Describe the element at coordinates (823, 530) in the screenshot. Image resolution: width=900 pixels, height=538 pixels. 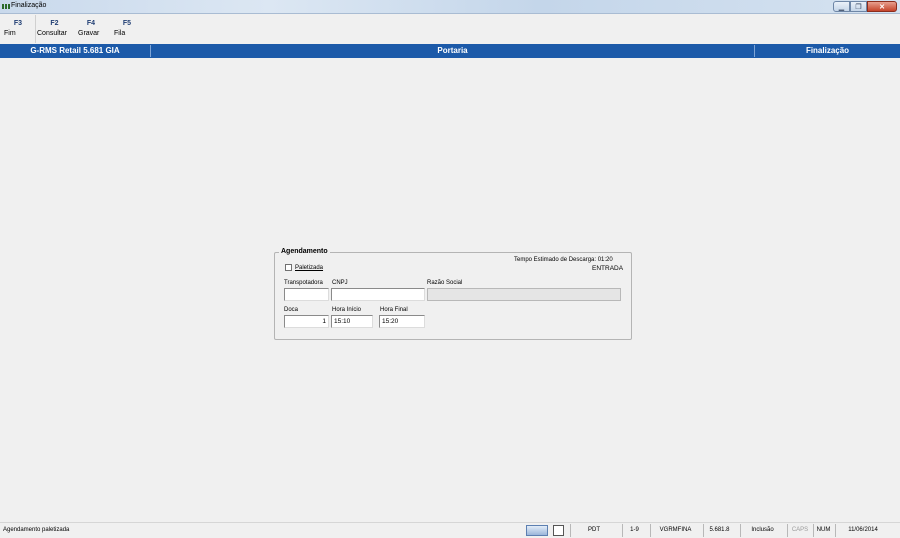
I see `status-num: NUM` at that location.